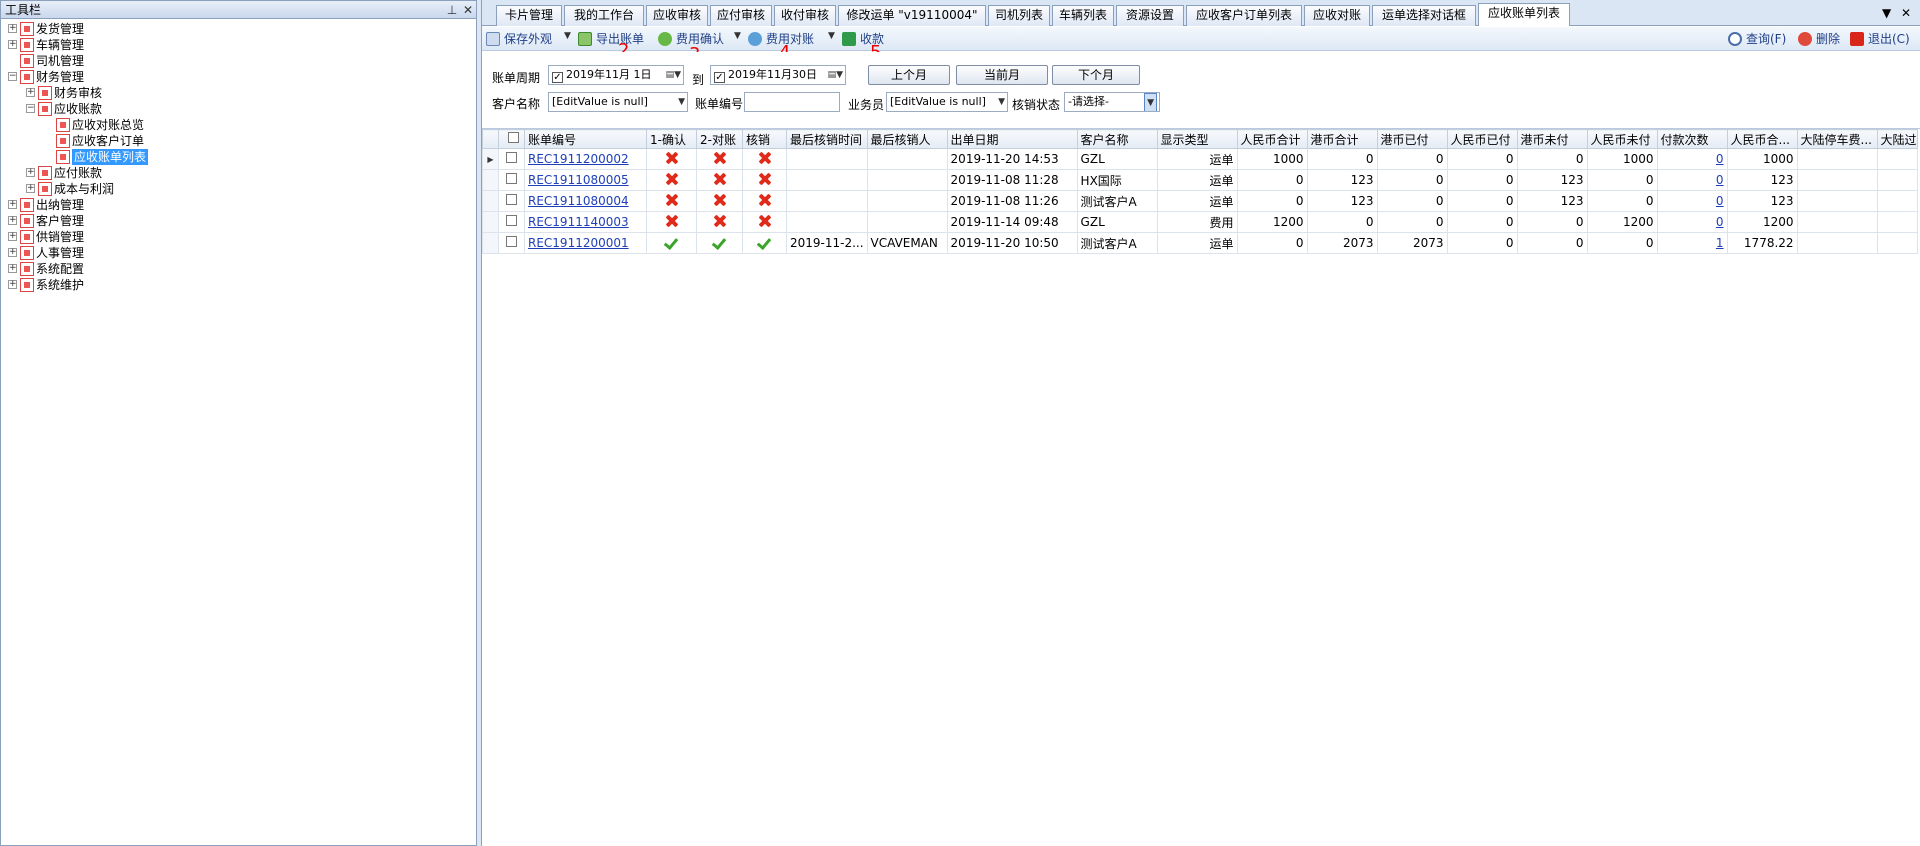  I want to click on date-from-checkbox: ✓, so click(557, 77).